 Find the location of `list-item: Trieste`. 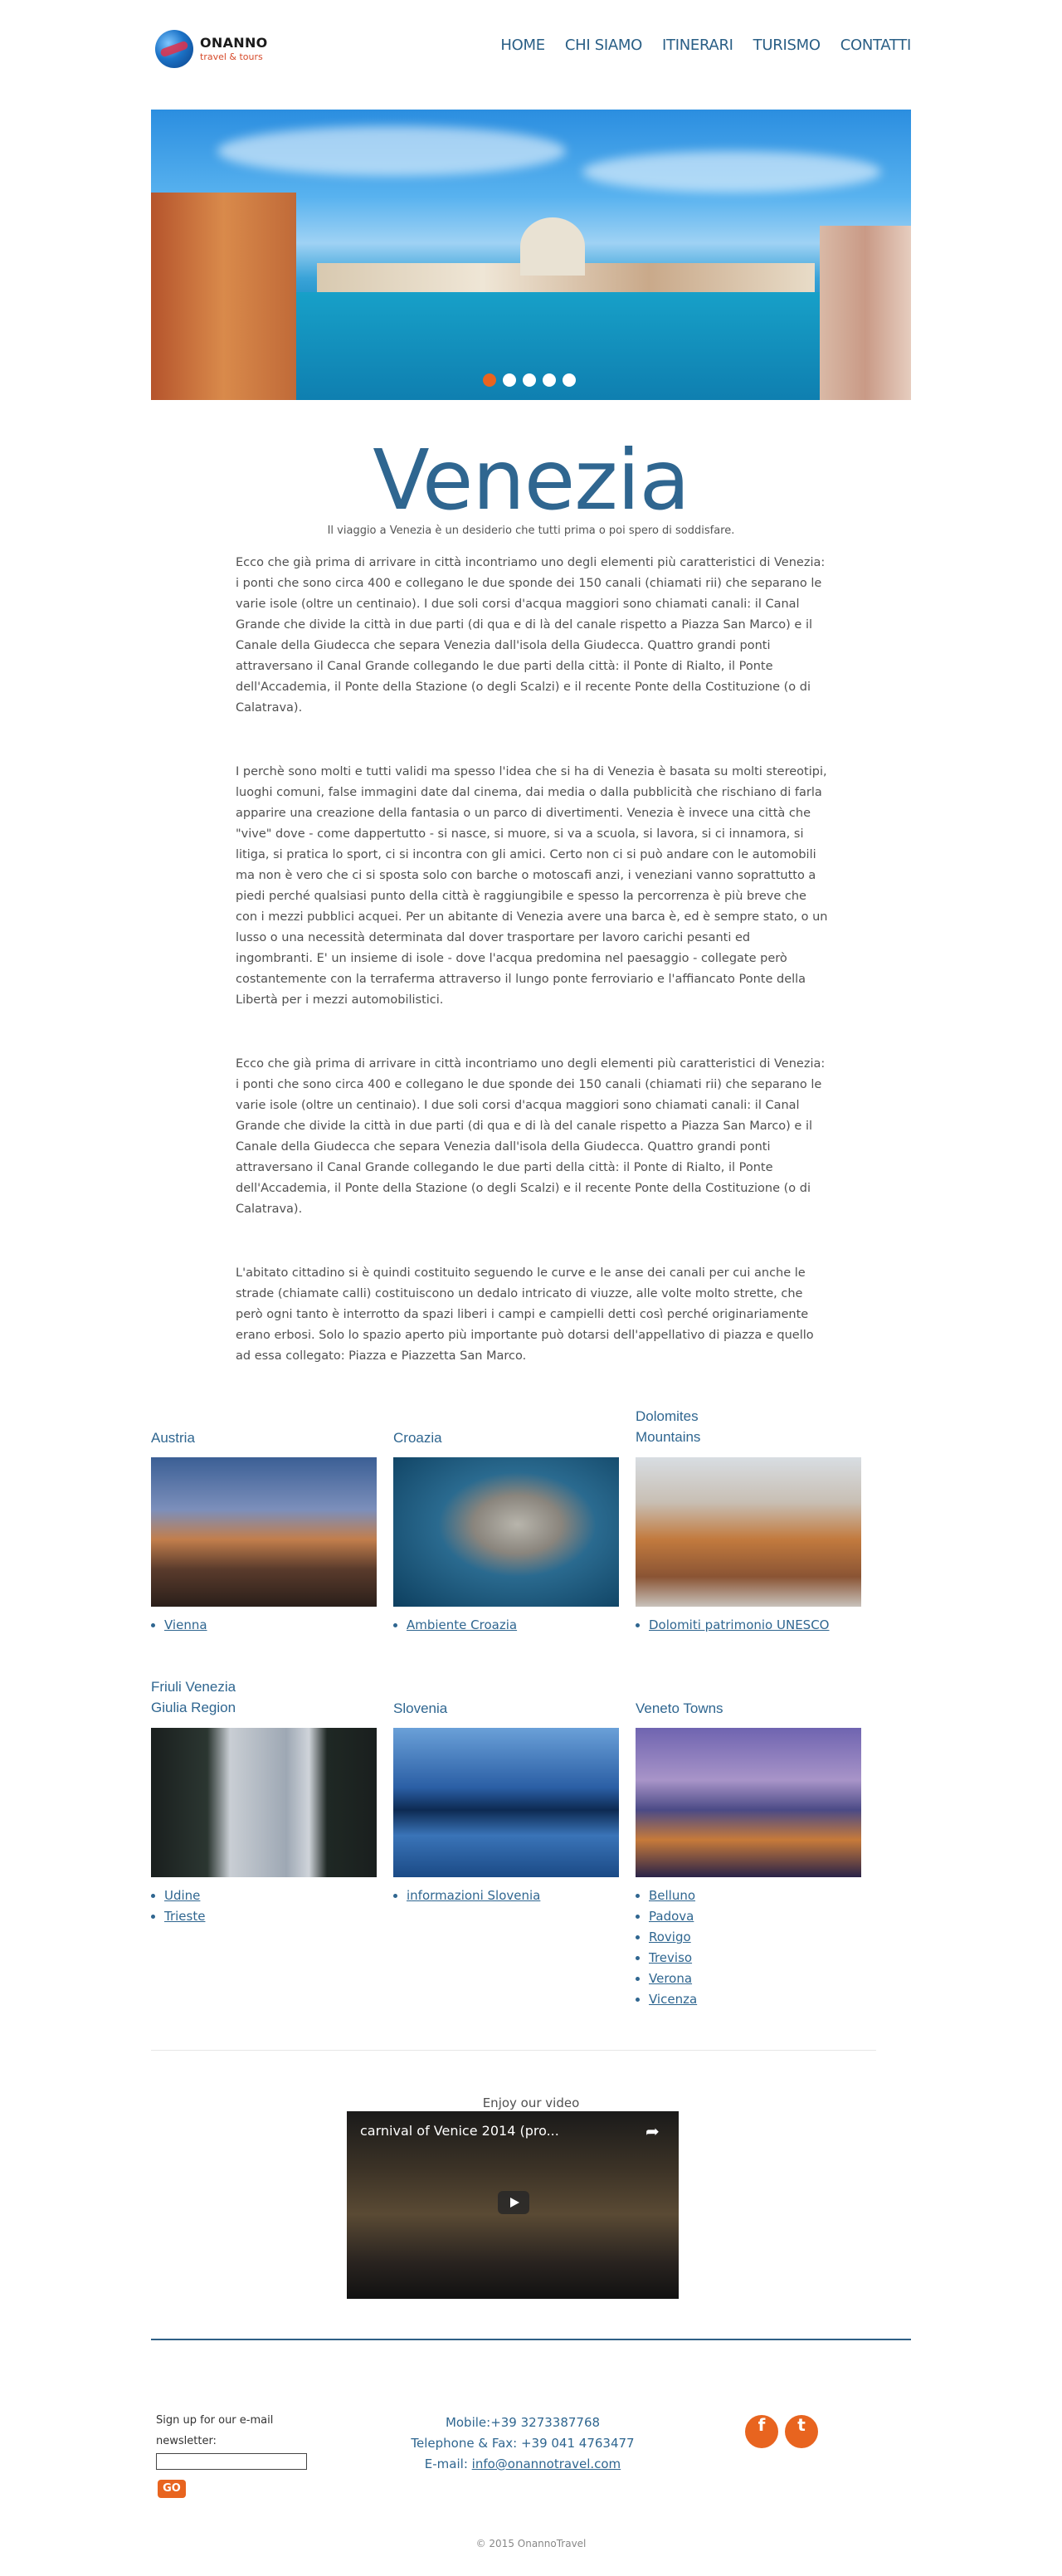

list-item: Trieste is located at coordinates (184, 1917).